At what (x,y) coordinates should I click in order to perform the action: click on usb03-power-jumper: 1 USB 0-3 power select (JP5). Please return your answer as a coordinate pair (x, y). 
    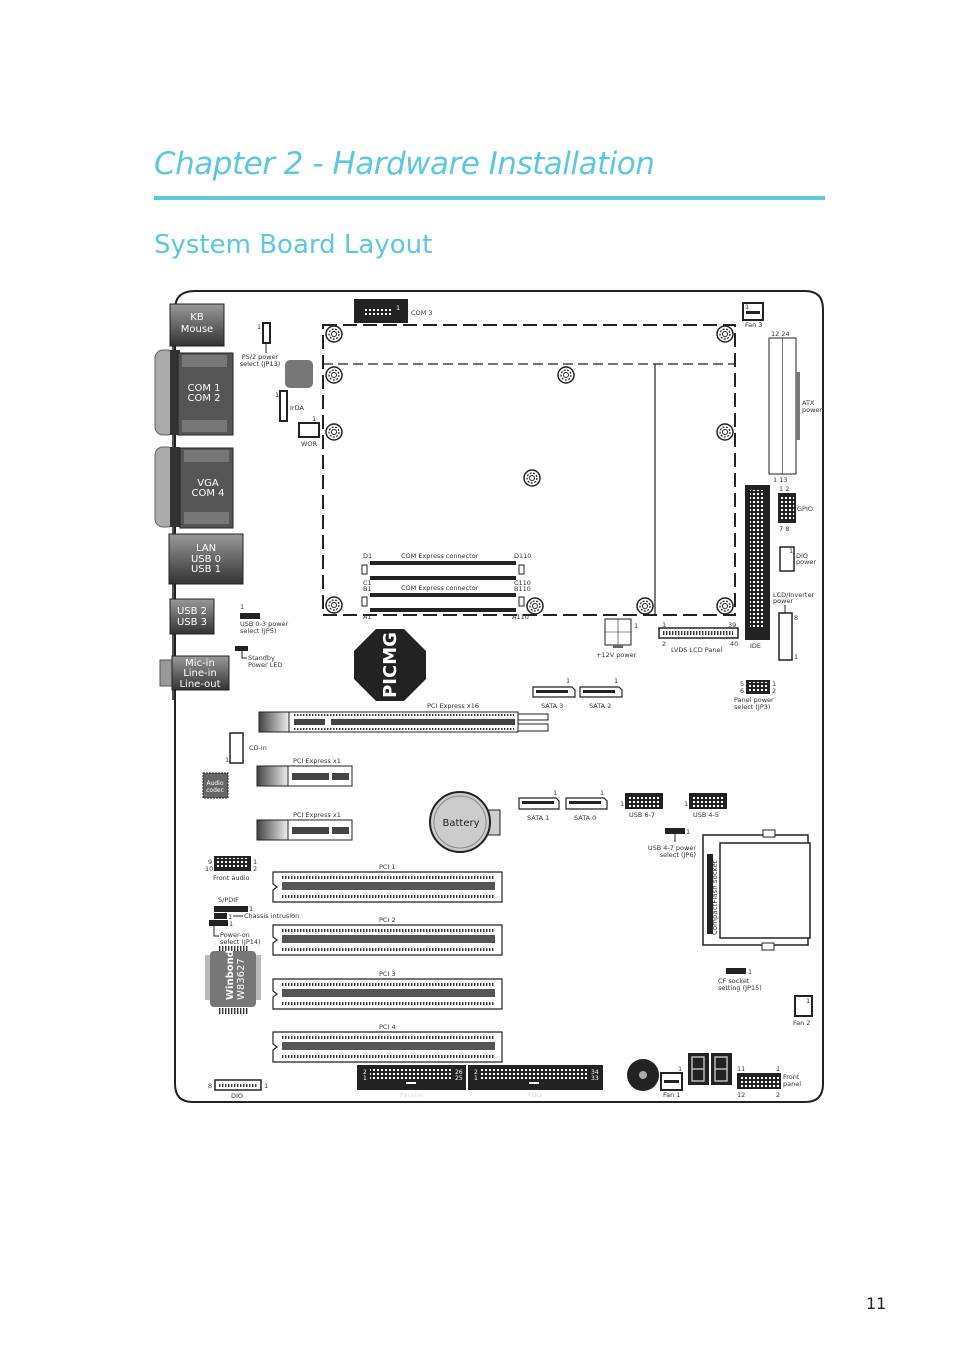
    Looking at the image, I should click on (264, 619).